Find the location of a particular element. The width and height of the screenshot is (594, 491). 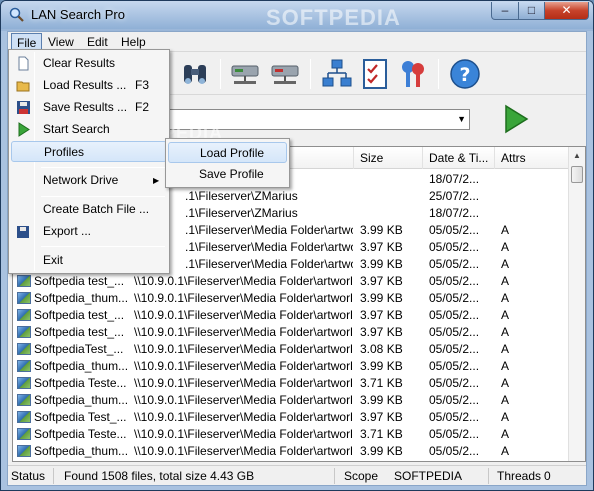

menu-item-network-drive: Network Drive ▶ is located at coordinates (89, 180).